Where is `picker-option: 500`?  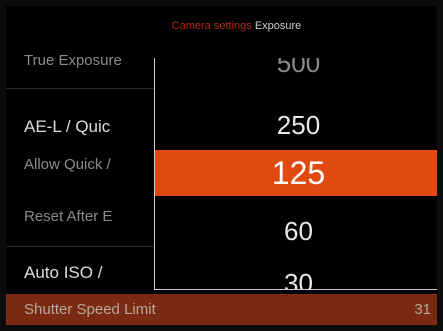
picker-option: 500 is located at coordinates (296, 72).